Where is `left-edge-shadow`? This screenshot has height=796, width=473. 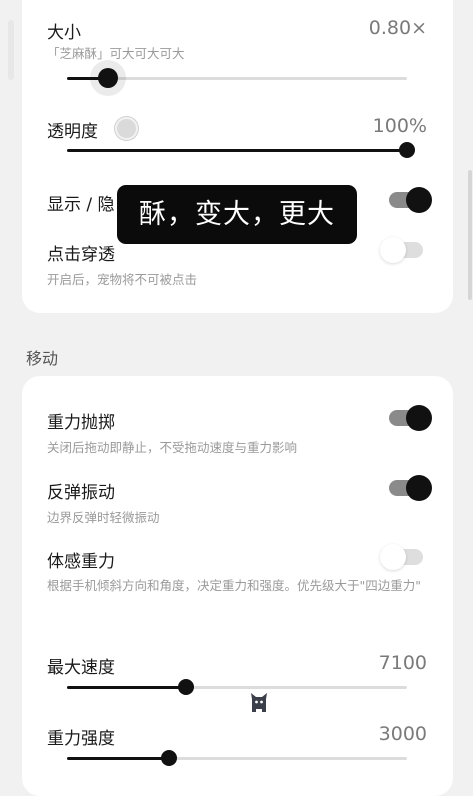
left-edge-shadow is located at coordinates (11, 50).